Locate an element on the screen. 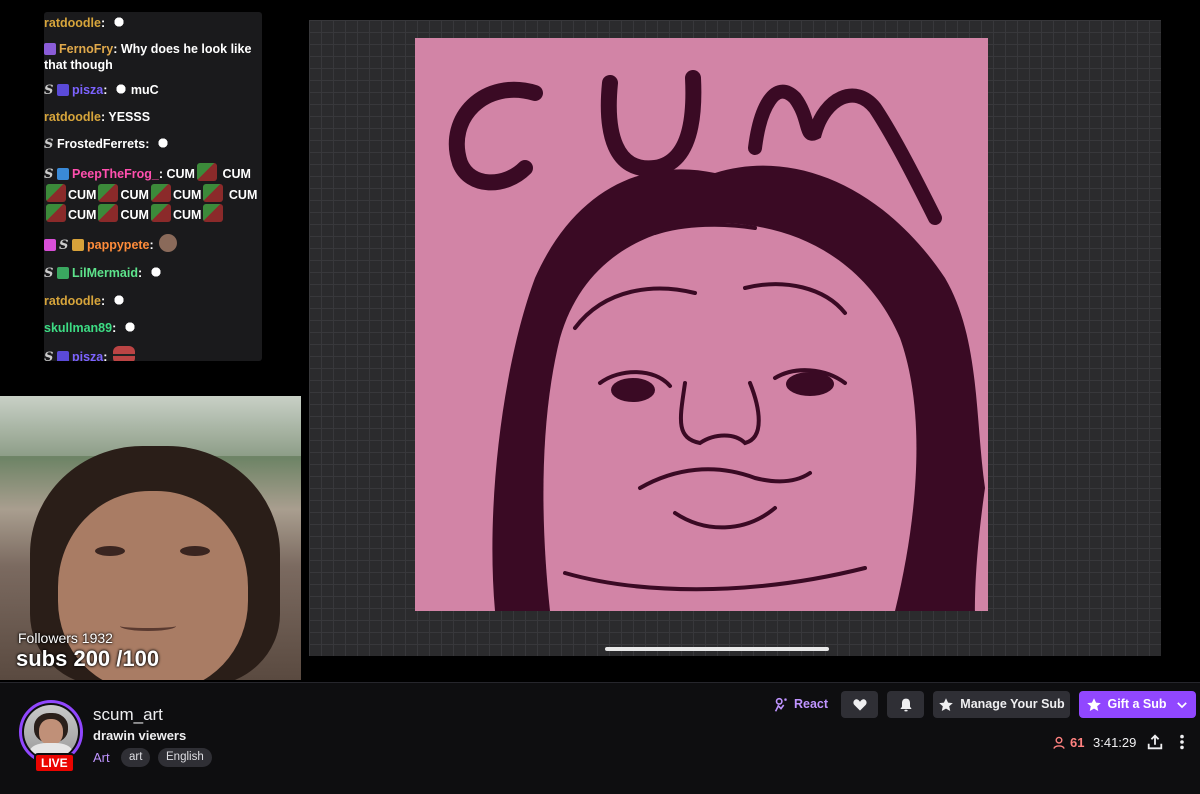 This screenshot has width=1200, height=794. heart-icon is located at coordinates (859, 704).